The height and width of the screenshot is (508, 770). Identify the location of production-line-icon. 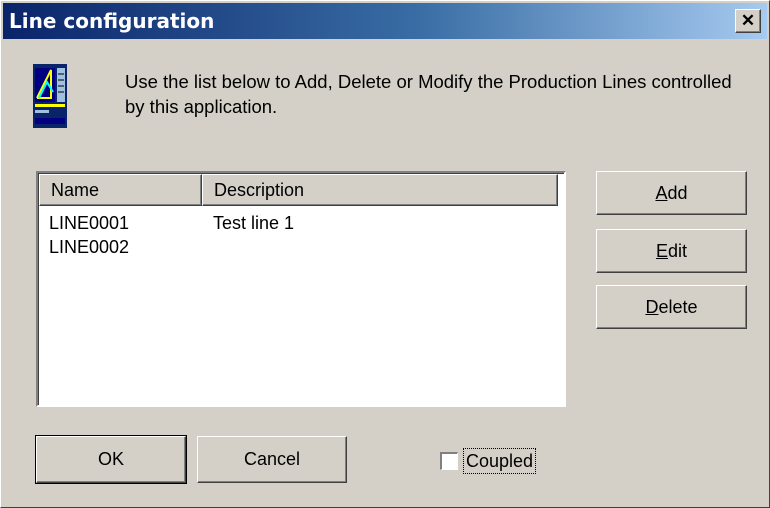
(50, 96).